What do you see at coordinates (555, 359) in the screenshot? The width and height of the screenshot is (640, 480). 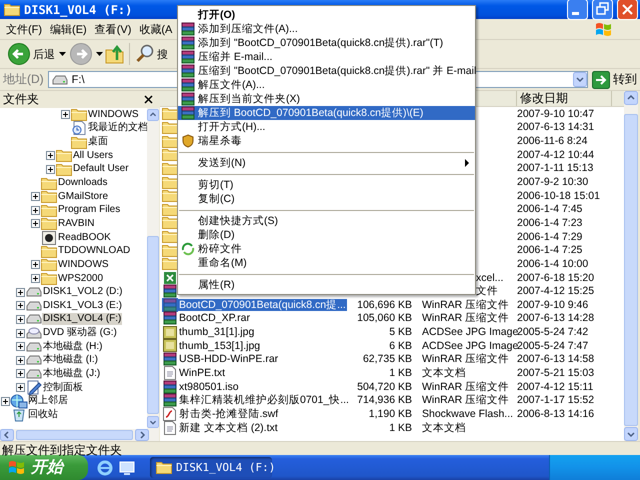 I see `modified-date: 2007-6-13 14:58` at bounding box center [555, 359].